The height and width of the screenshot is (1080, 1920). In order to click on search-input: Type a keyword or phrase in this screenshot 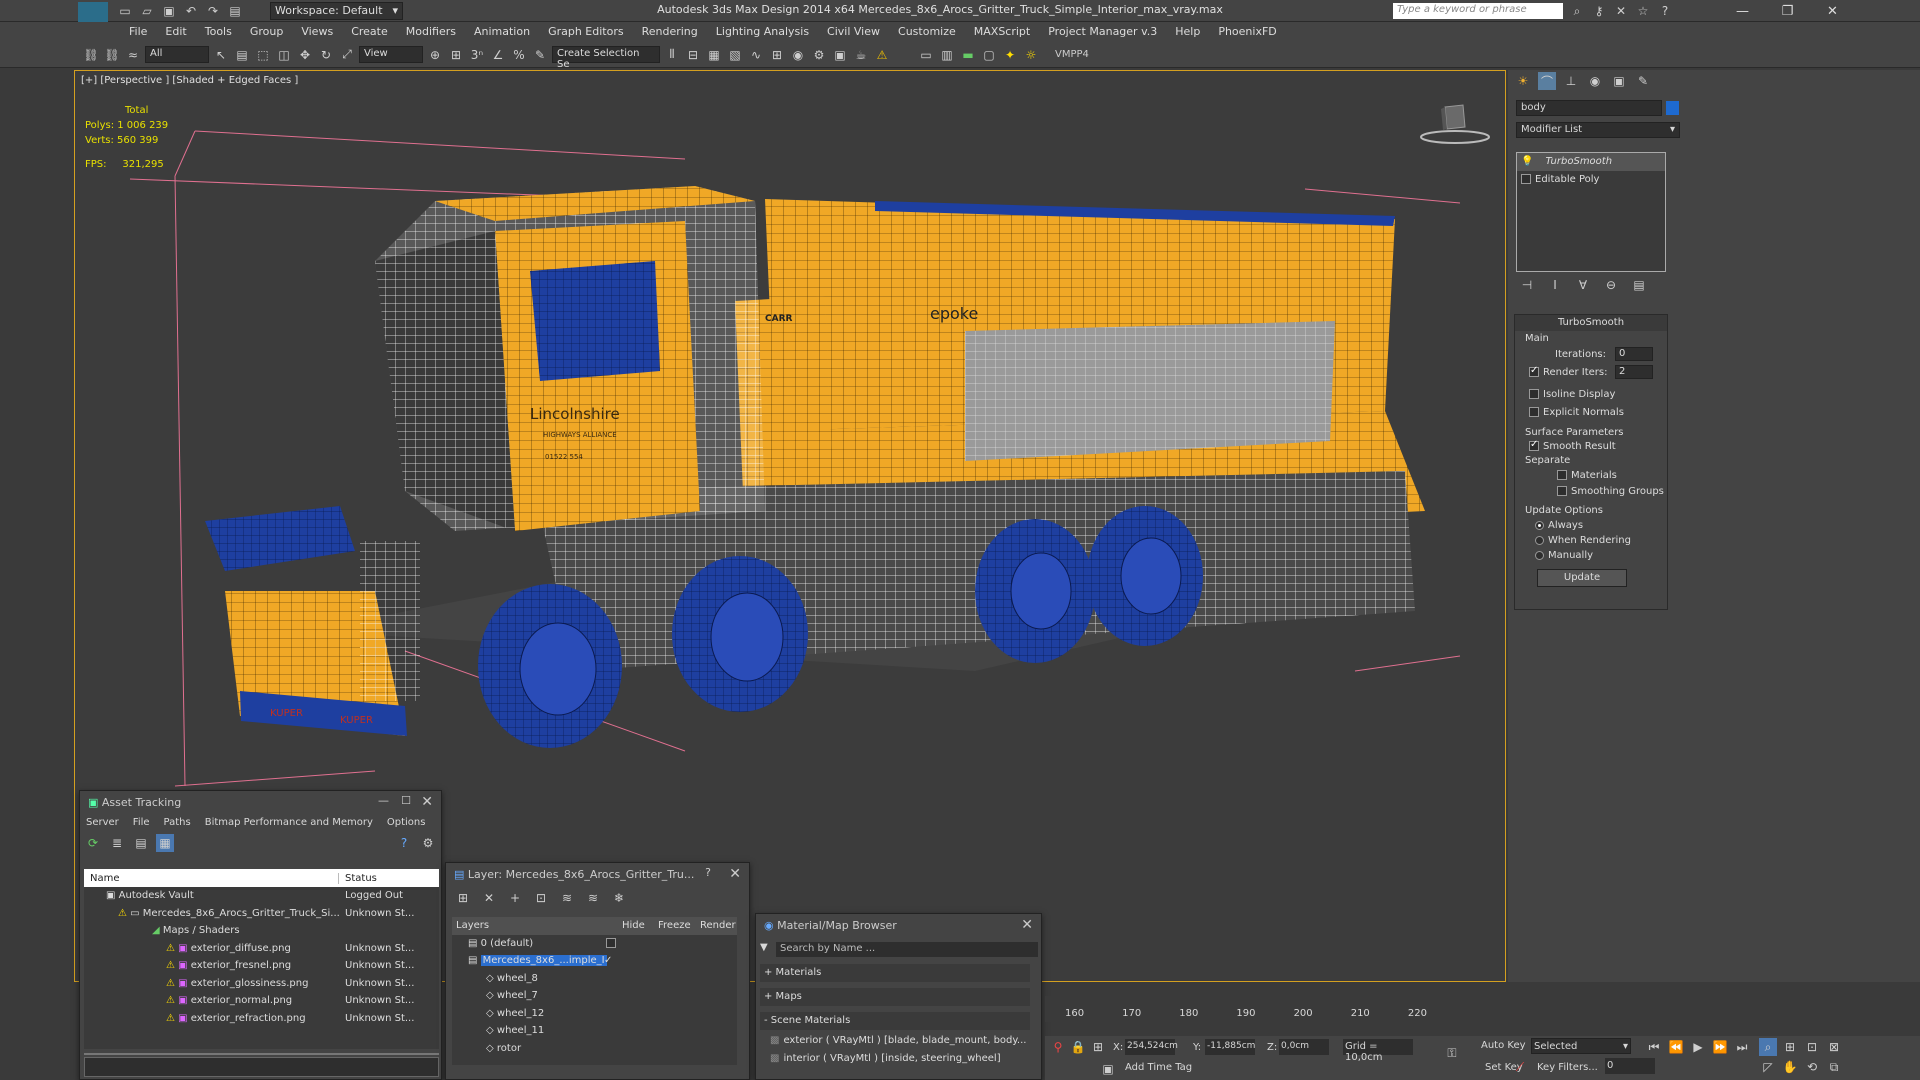, I will do `click(1478, 11)`.